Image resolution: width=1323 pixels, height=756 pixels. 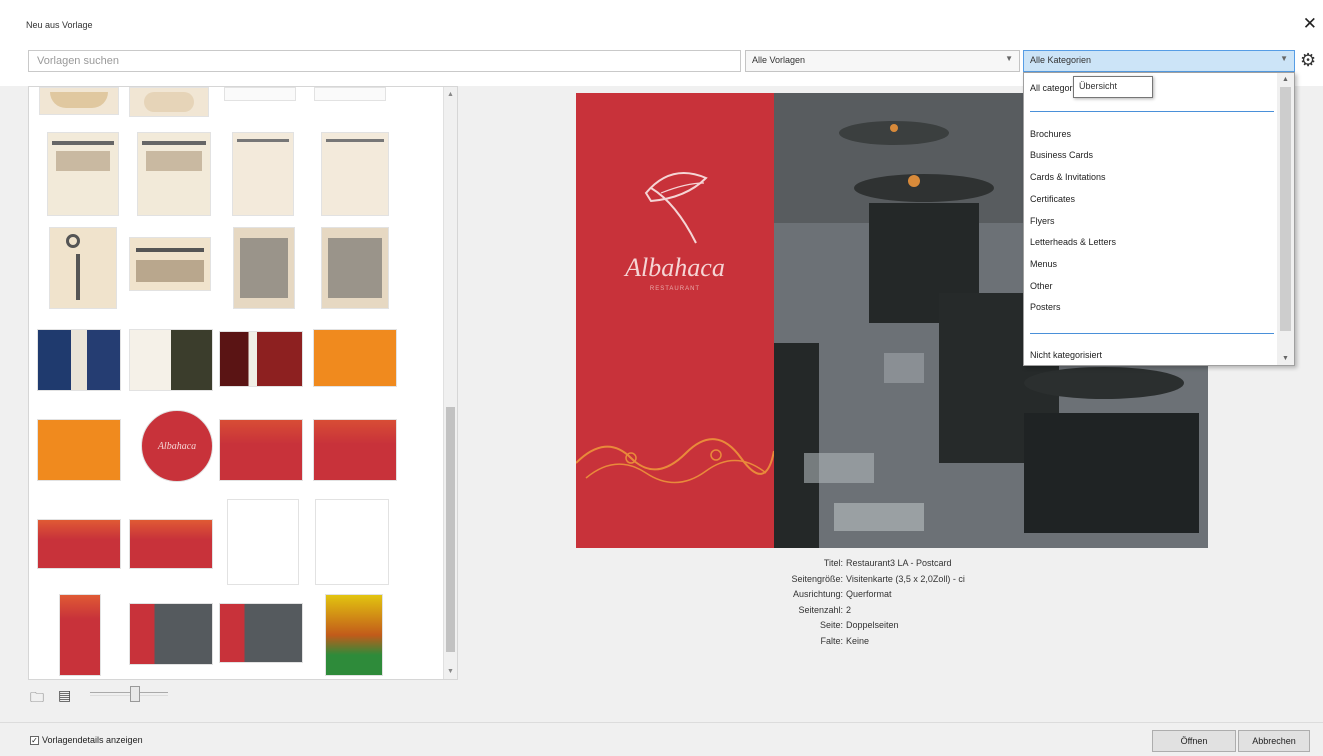 I want to click on show-details-checkbox: ✓ Vorlagendetails anzeigen, so click(x=86, y=740).